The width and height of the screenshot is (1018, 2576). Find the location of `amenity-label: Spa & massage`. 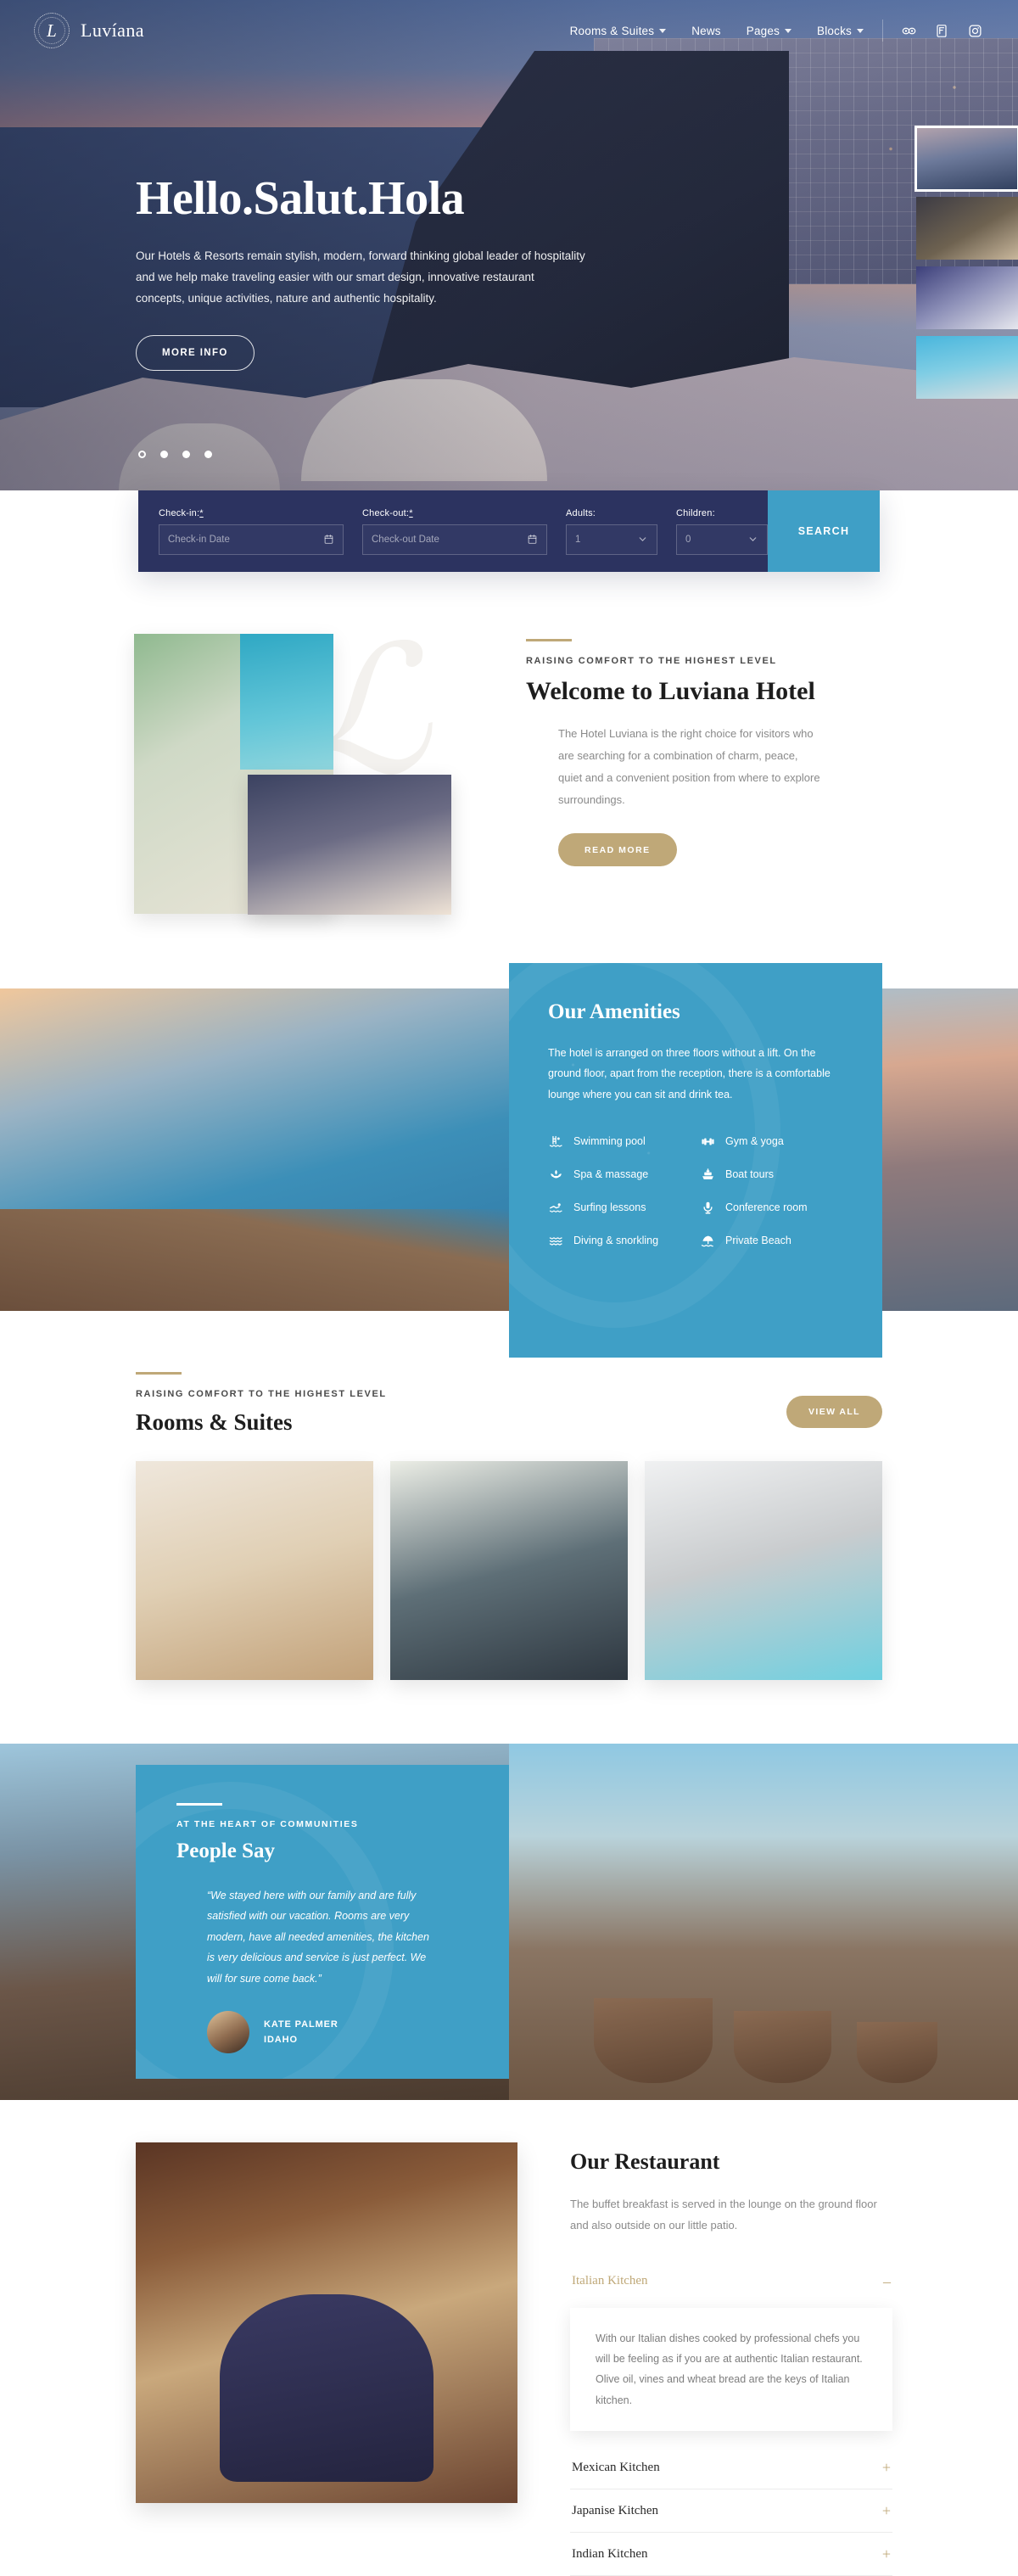

amenity-label: Spa & massage is located at coordinates (611, 1174).